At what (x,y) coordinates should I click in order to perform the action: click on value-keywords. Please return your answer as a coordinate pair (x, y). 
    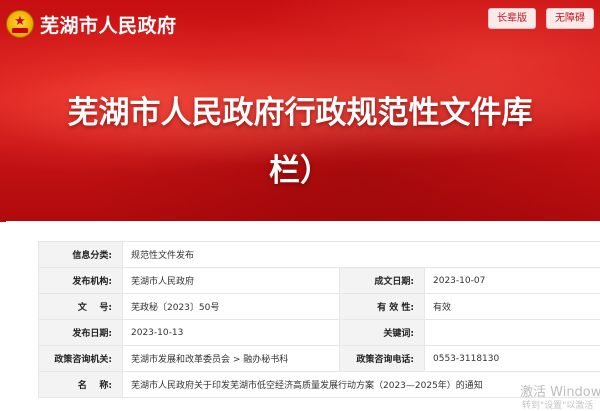
    Looking at the image, I should click on (512, 333).